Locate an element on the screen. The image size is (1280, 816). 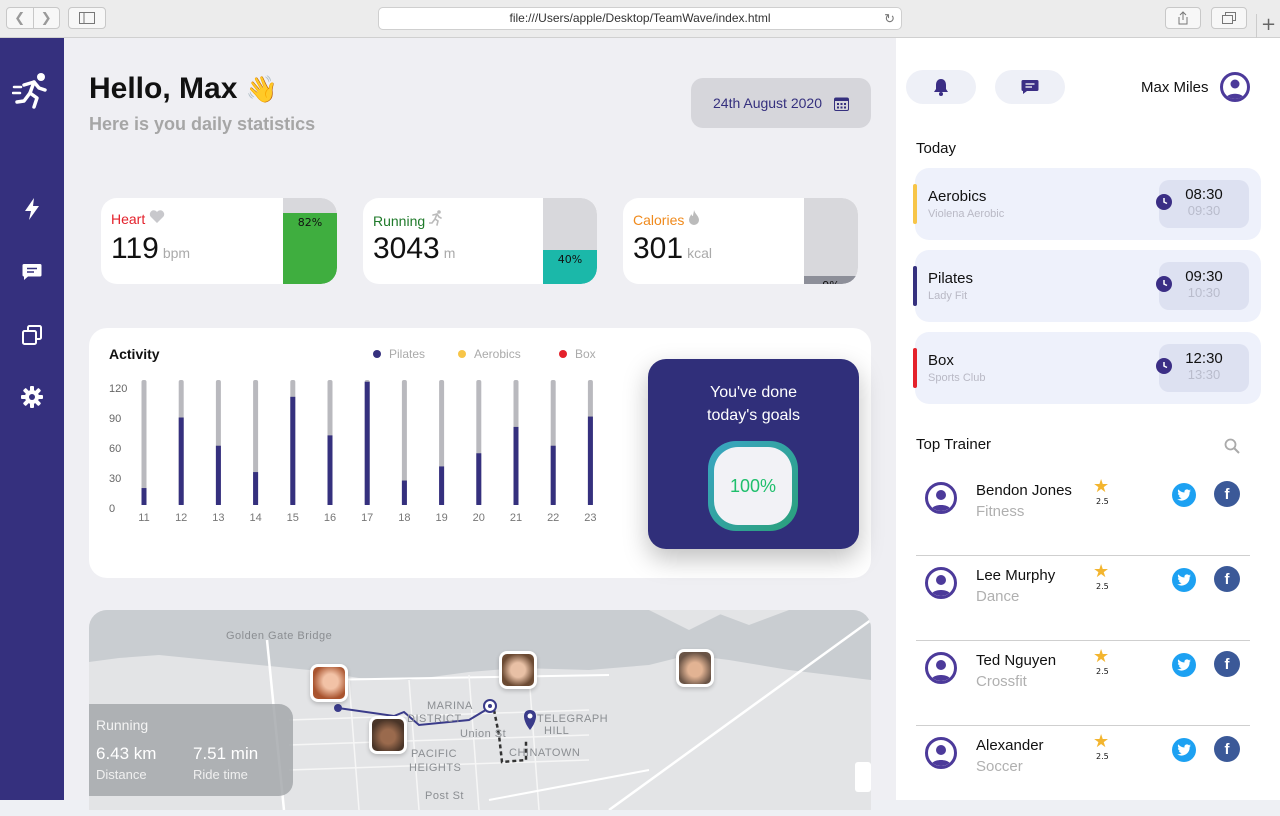
trainer-name: Bendon Jones is located at coordinates (1024, 490).